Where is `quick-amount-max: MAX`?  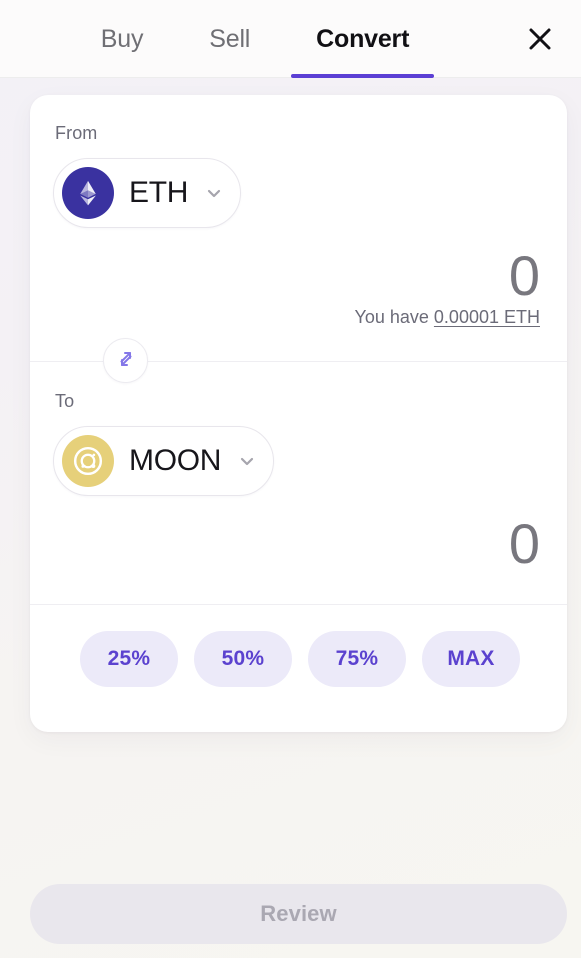
quick-amount-max: MAX is located at coordinates (471, 659).